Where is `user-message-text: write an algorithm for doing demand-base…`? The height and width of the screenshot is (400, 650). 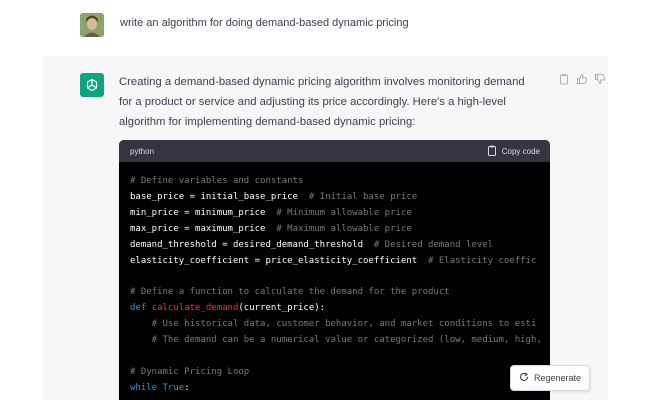
user-message-text: write an algorithm for doing demand-base… is located at coordinates (264, 23).